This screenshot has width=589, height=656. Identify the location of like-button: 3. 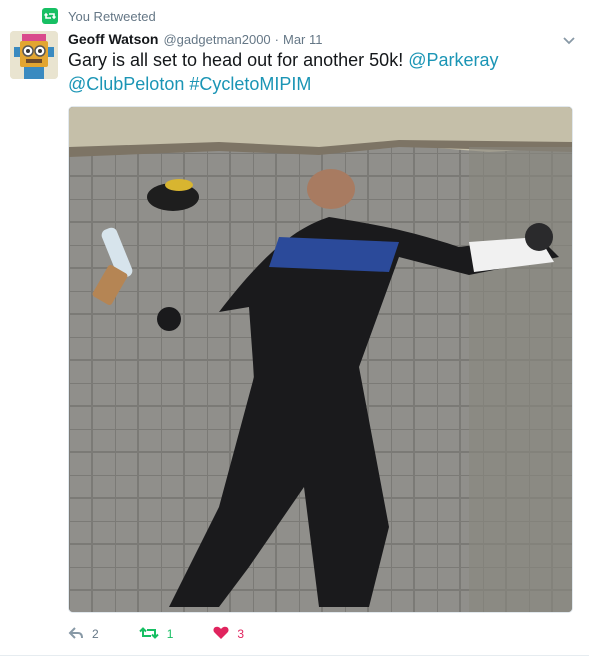
(228, 634).